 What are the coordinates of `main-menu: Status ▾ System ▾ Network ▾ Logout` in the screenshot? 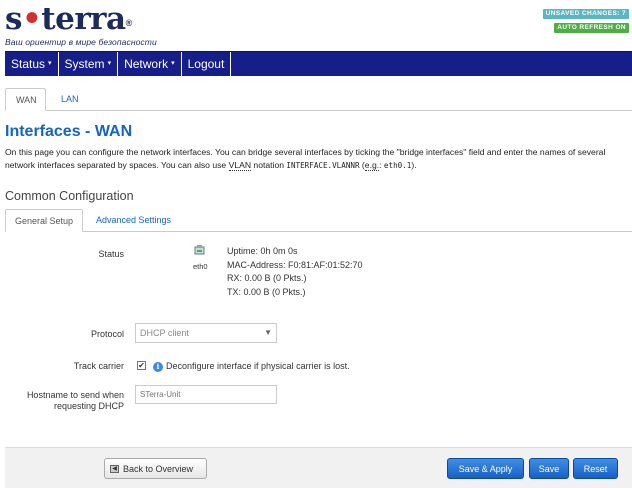 It's located at (318, 63).